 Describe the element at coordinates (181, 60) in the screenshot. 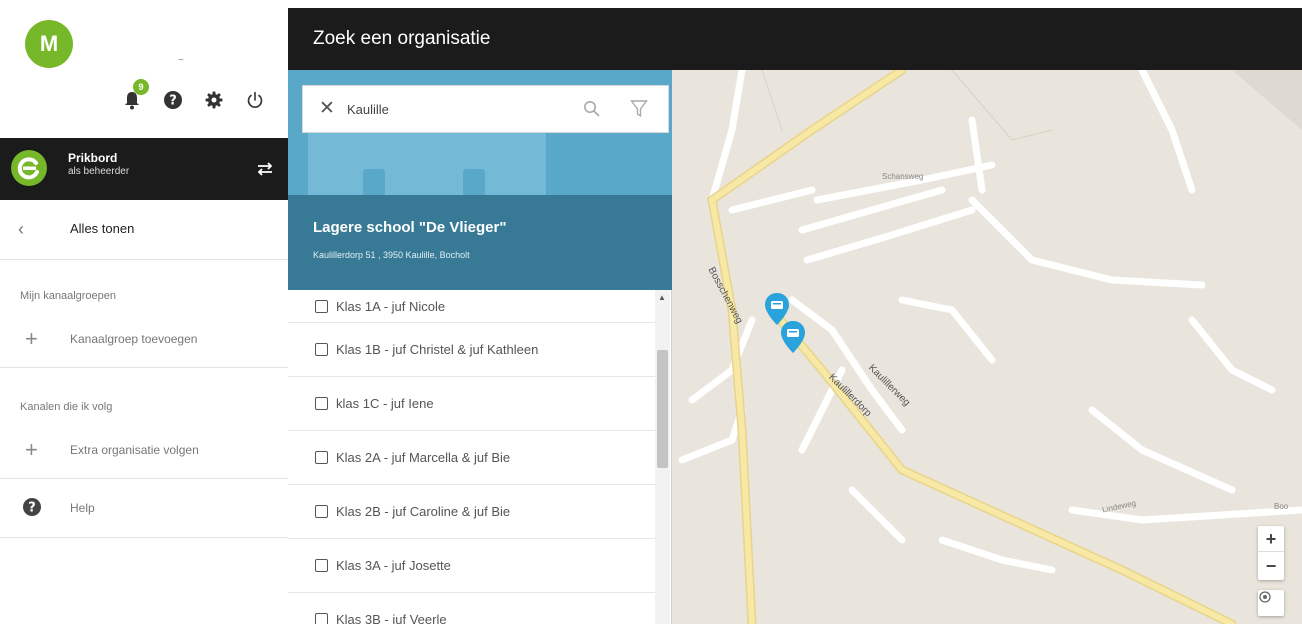

I see `user-subtitle: ~` at that location.